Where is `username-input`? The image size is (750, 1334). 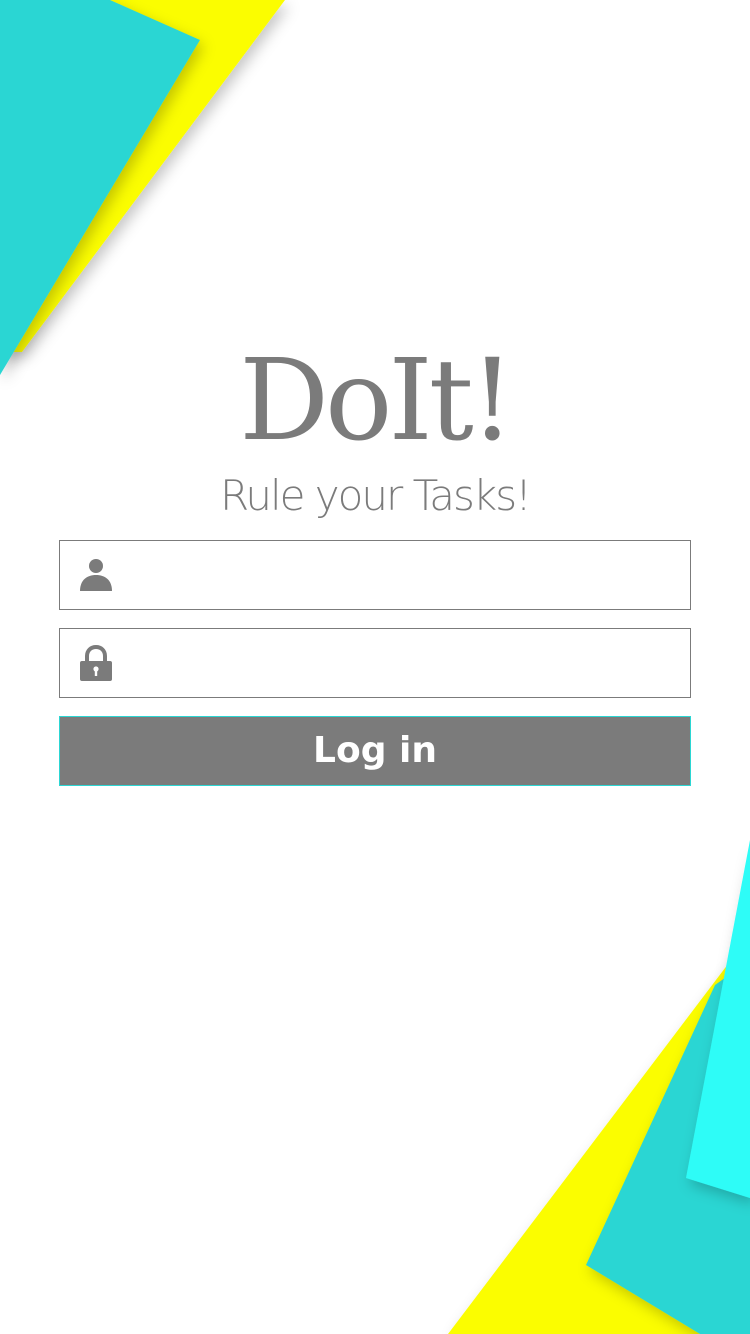 username-input is located at coordinates (405, 575).